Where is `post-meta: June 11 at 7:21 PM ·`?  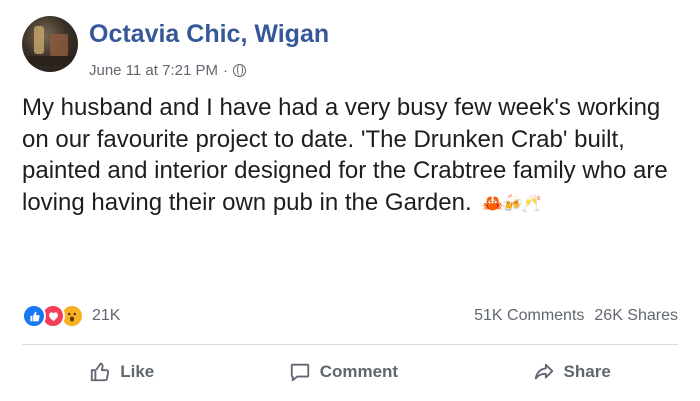
post-meta: June 11 at 7:21 PM · is located at coordinates (167, 70).